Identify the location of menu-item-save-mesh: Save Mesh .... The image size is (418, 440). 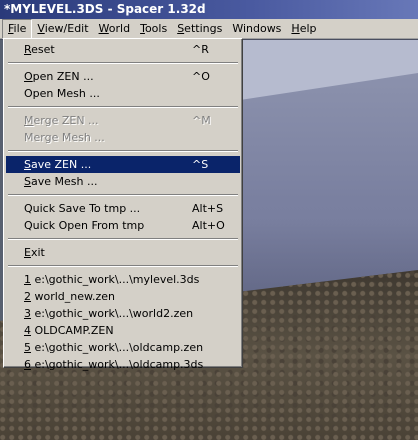
(123, 181).